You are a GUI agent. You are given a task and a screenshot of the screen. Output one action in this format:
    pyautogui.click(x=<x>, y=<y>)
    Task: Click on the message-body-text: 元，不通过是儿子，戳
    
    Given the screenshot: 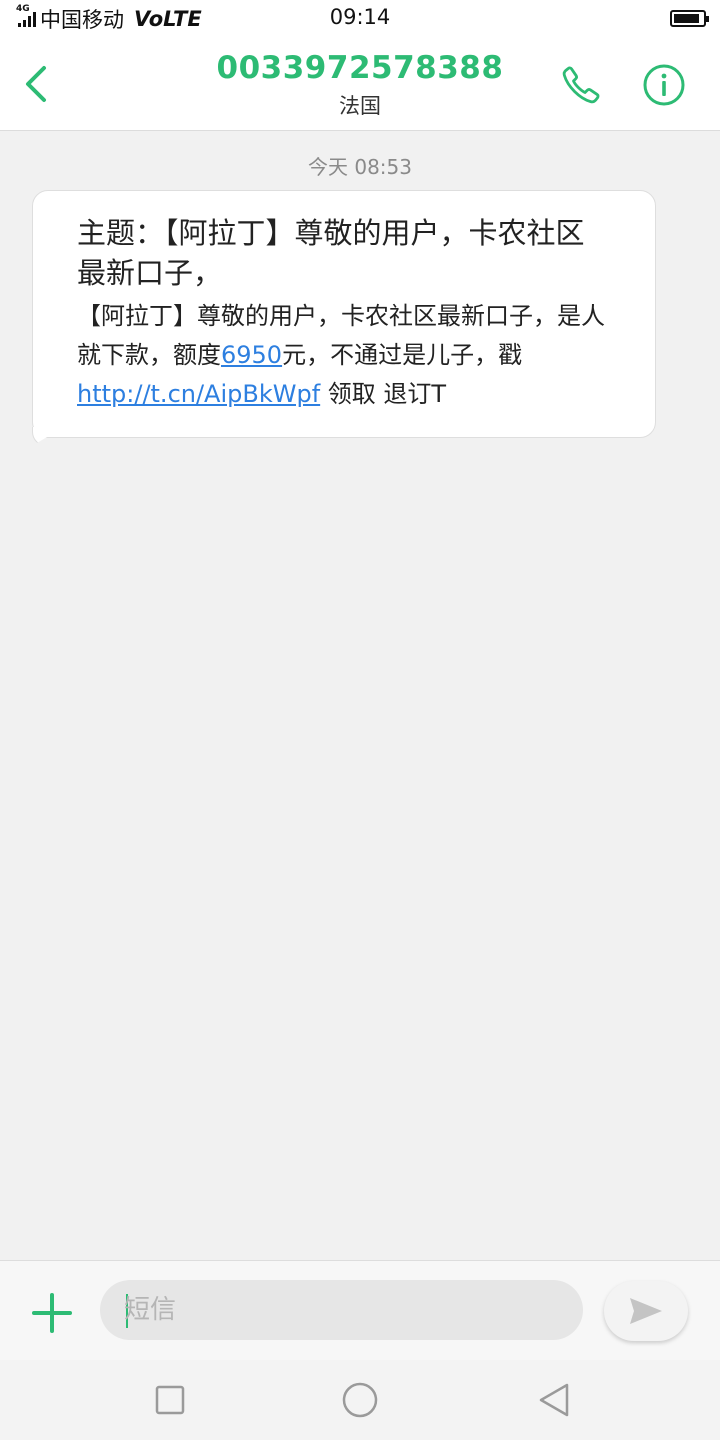 What is the action you would take?
    pyautogui.click(x=402, y=355)
    